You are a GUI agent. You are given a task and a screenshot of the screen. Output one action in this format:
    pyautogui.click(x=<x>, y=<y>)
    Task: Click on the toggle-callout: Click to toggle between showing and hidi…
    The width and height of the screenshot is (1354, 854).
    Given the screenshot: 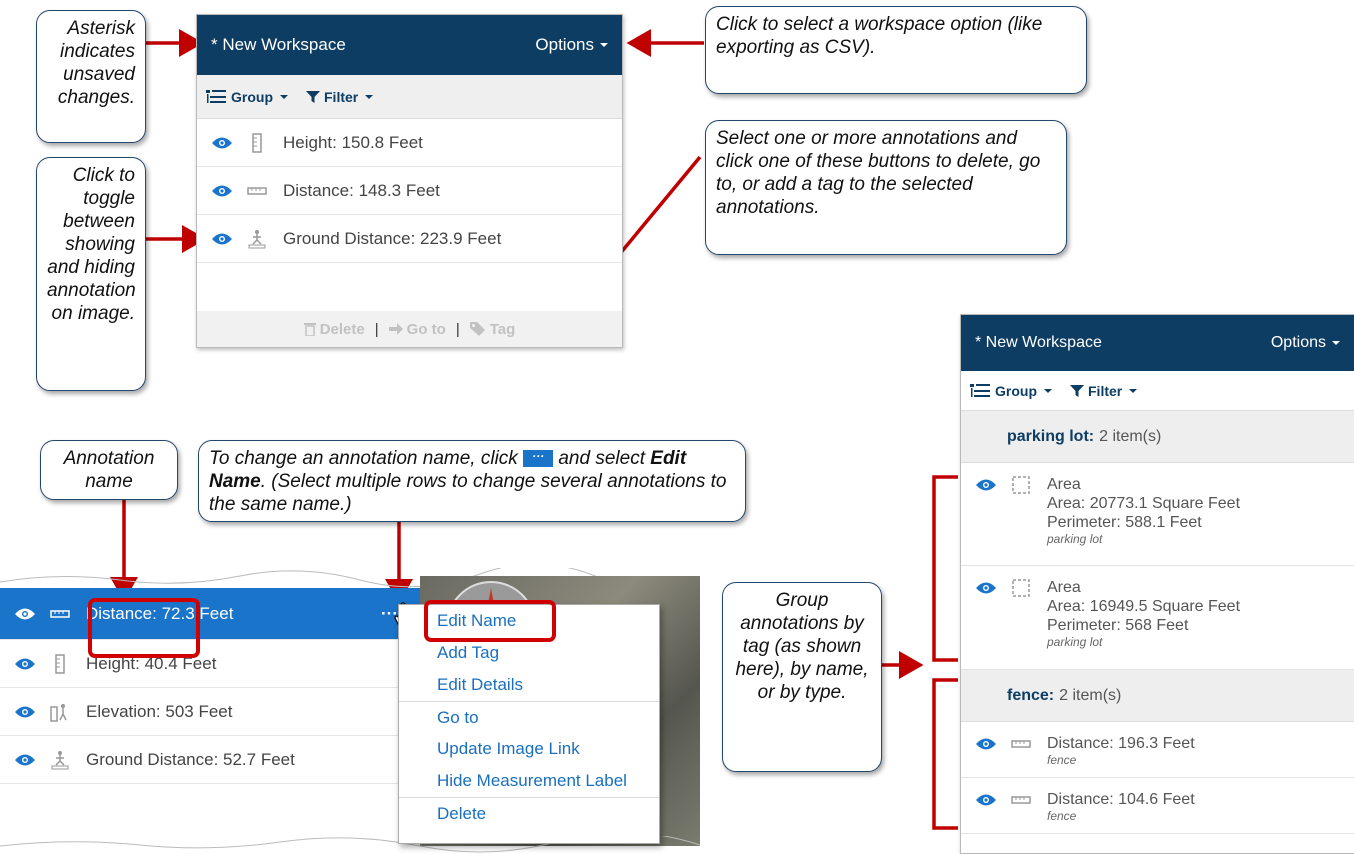 What is the action you would take?
    pyautogui.click(x=91, y=274)
    